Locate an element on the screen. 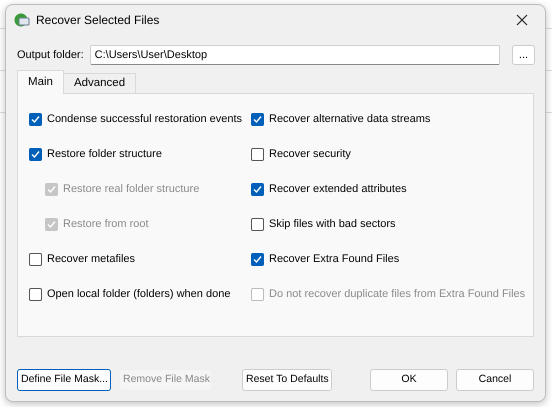  option-label: Recover extended attributes is located at coordinates (338, 190).